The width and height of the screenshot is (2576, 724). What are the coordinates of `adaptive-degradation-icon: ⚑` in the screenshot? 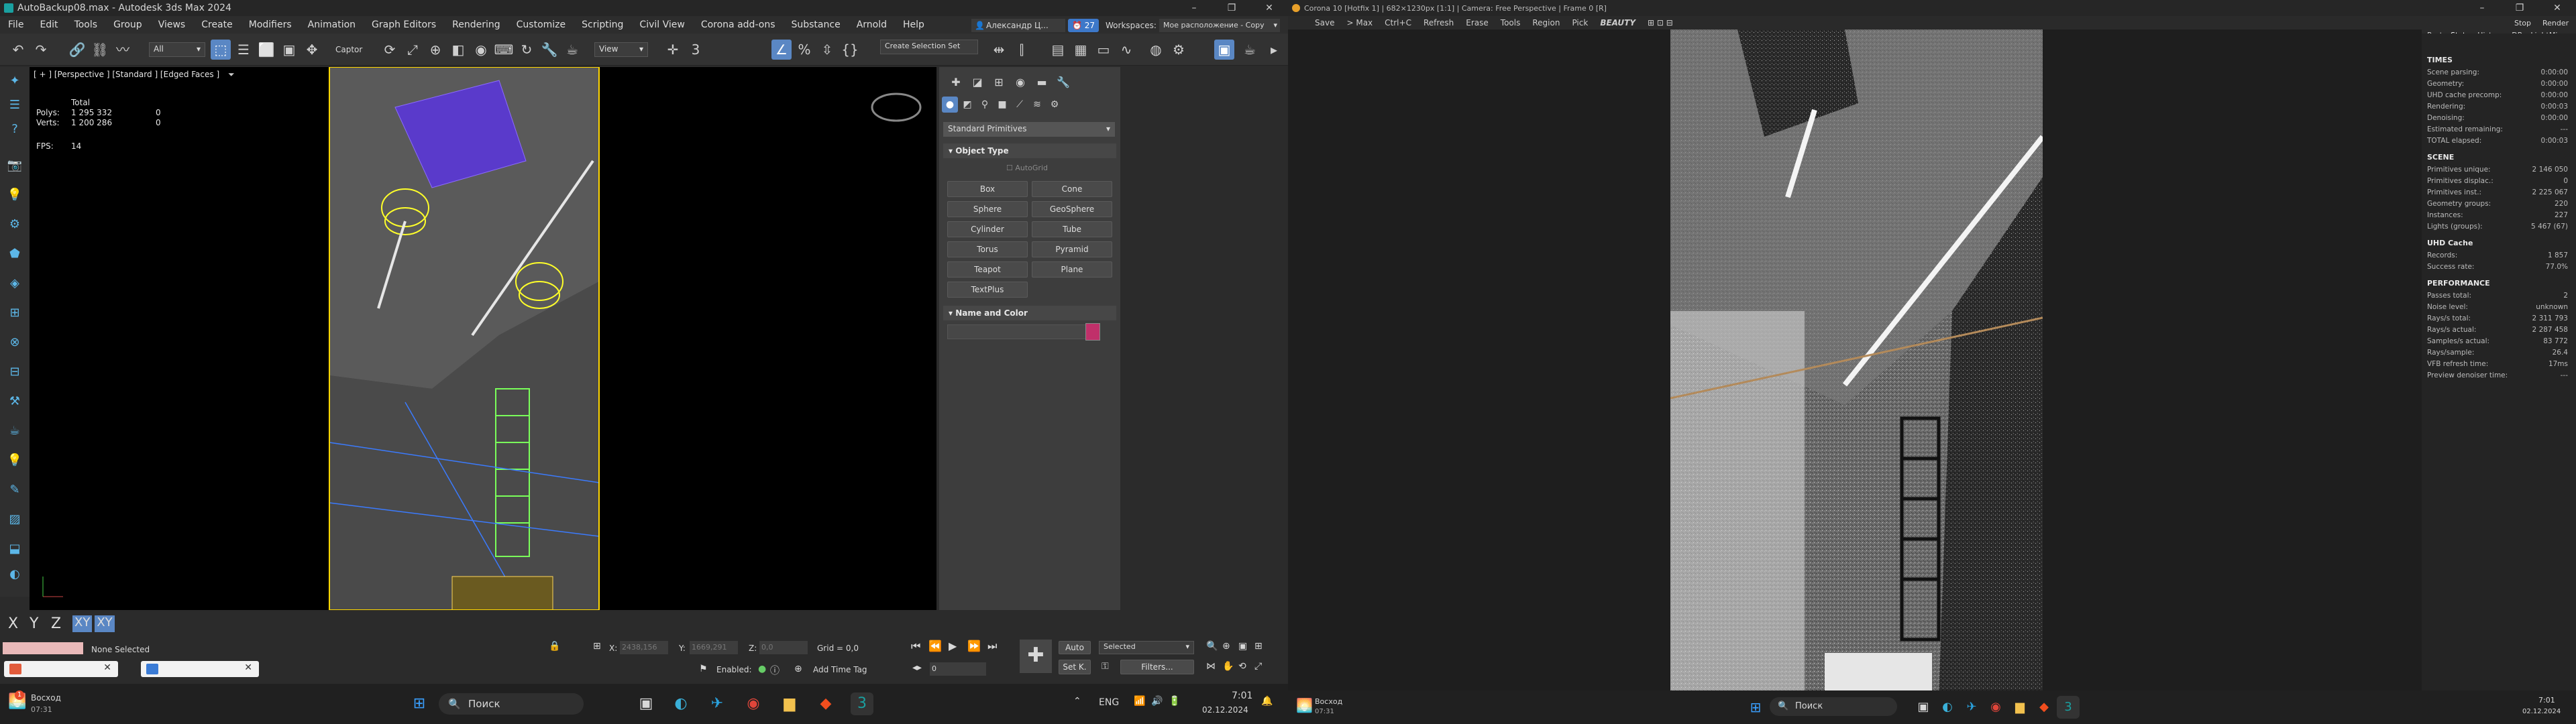 It's located at (703, 669).